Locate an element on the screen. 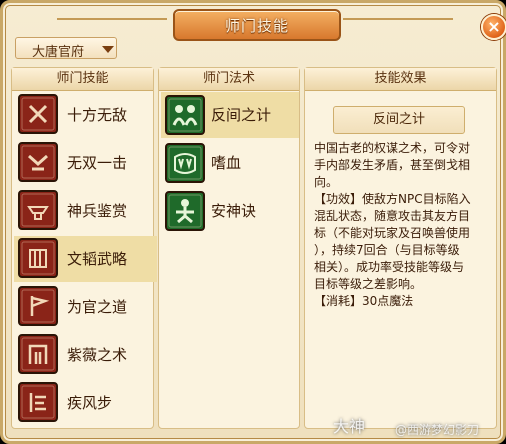 This screenshot has height=444, width=506. effect-description-line: 手内部发生矛盾，甚至倒戈相 is located at coordinates (392, 165).